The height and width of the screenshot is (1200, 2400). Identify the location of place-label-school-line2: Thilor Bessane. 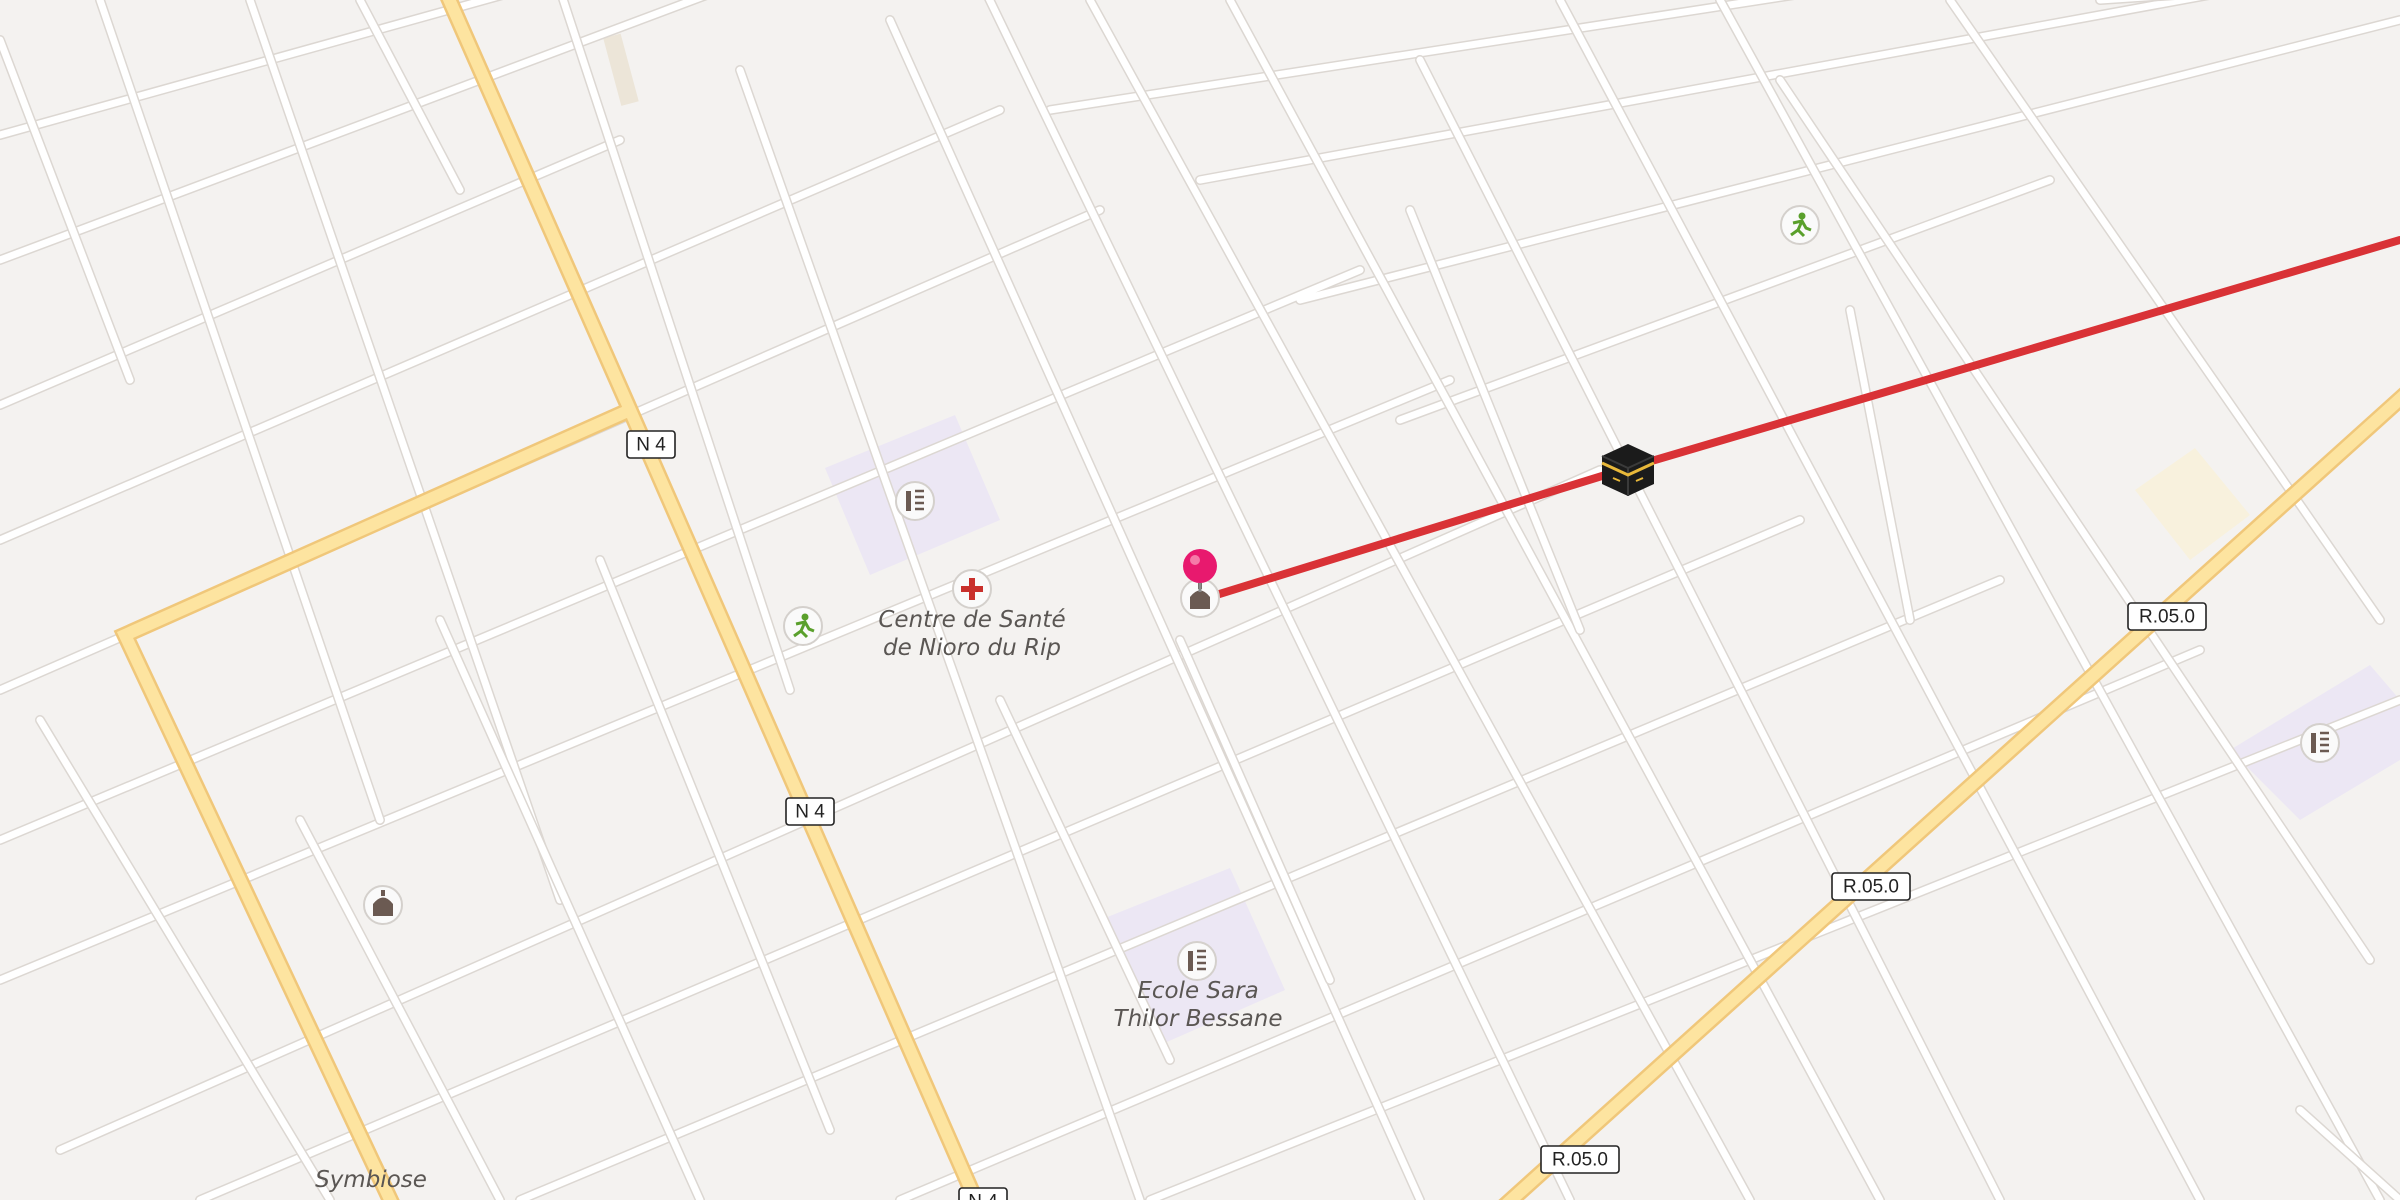
(1198, 1019).